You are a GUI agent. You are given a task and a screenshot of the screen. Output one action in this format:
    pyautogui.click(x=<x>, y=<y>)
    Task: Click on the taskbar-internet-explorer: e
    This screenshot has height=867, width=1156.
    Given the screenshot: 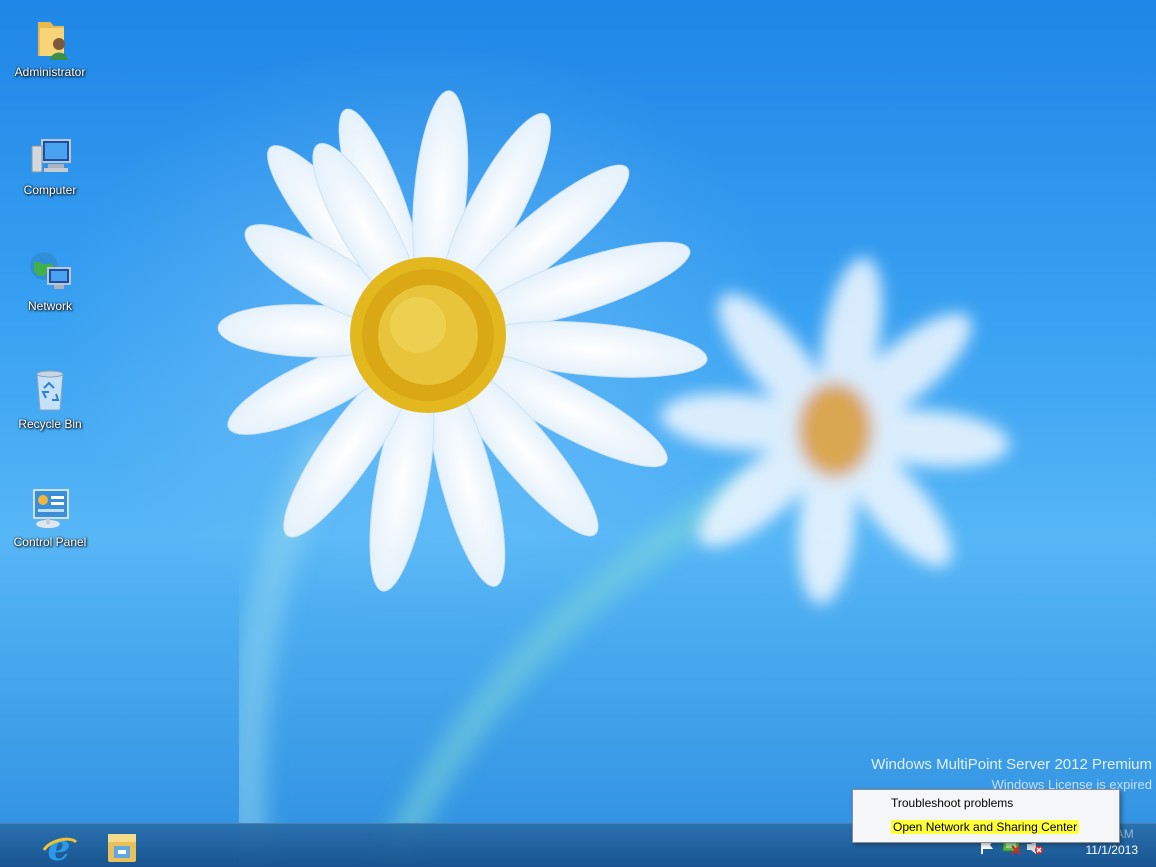 What is the action you would take?
    pyautogui.click(x=59, y=847)
    